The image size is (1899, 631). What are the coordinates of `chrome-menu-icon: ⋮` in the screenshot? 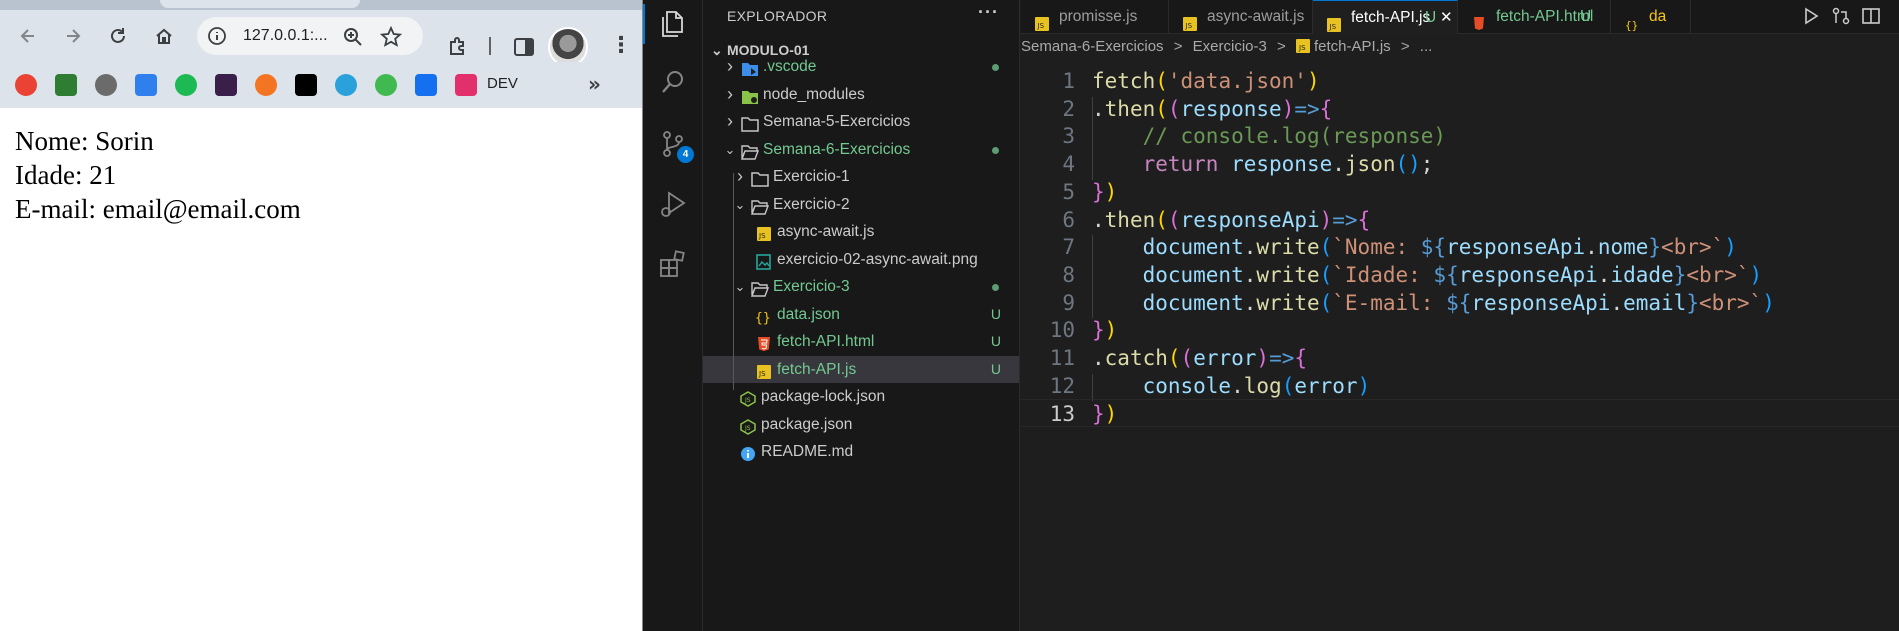 It's located at (621, 46).